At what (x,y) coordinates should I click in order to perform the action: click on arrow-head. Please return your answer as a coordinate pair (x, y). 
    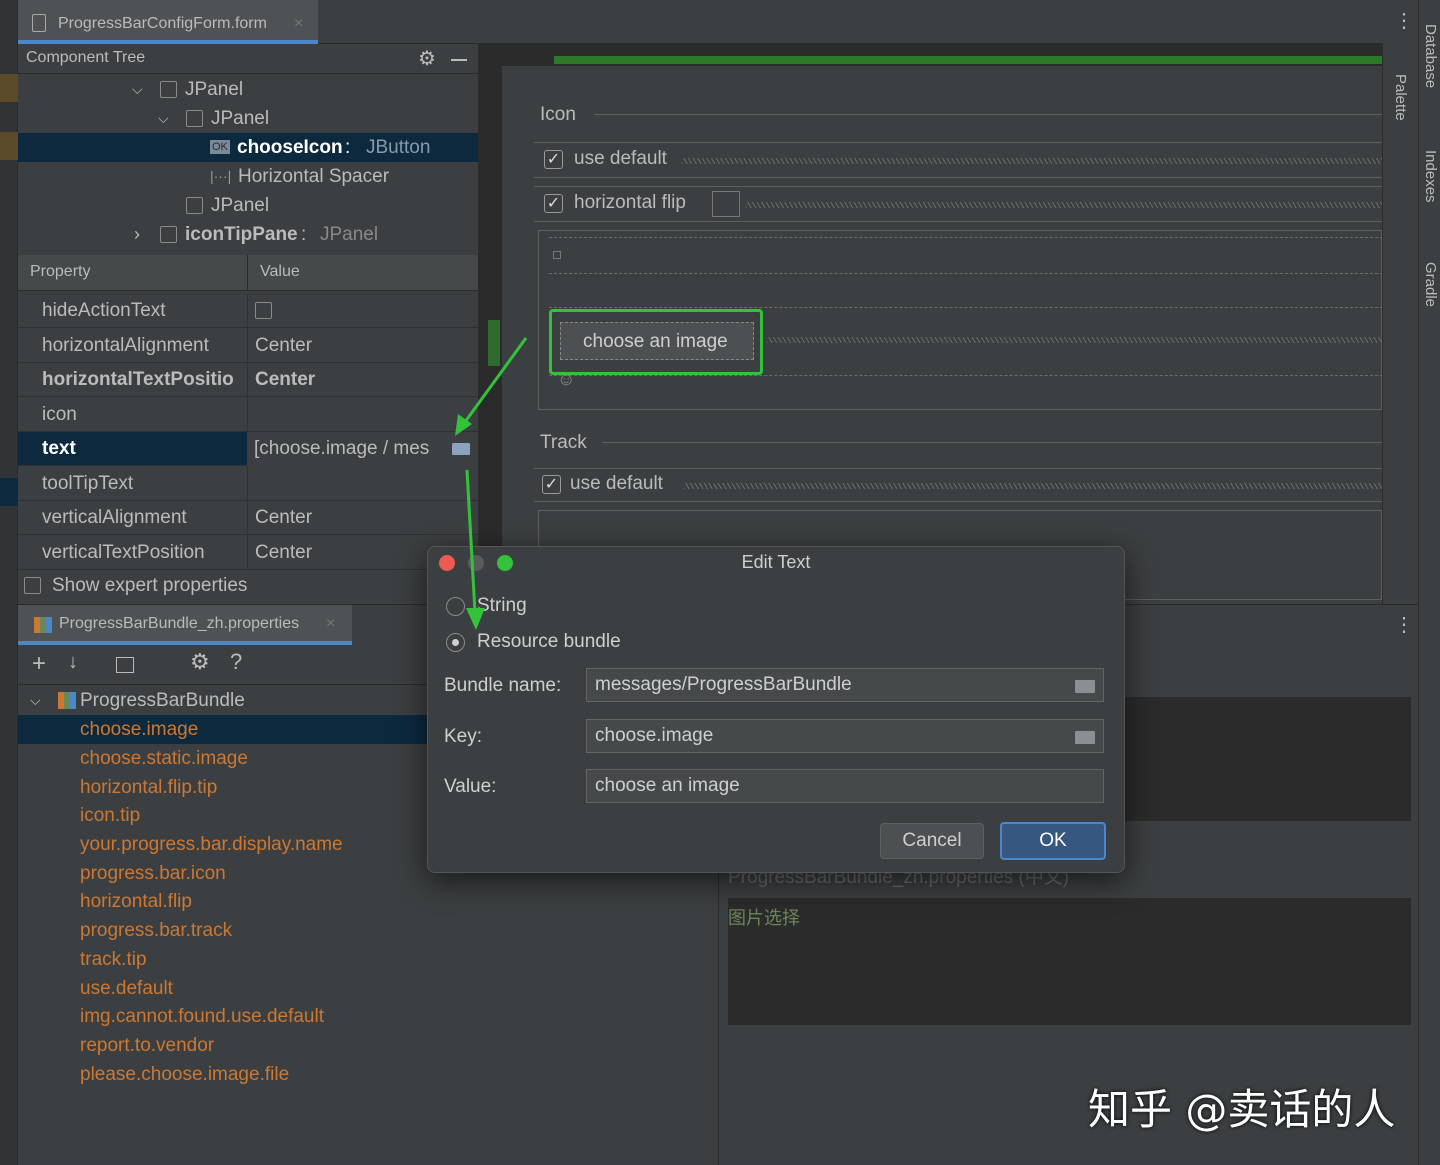
    Looking at the image, I should click on (475, 619).